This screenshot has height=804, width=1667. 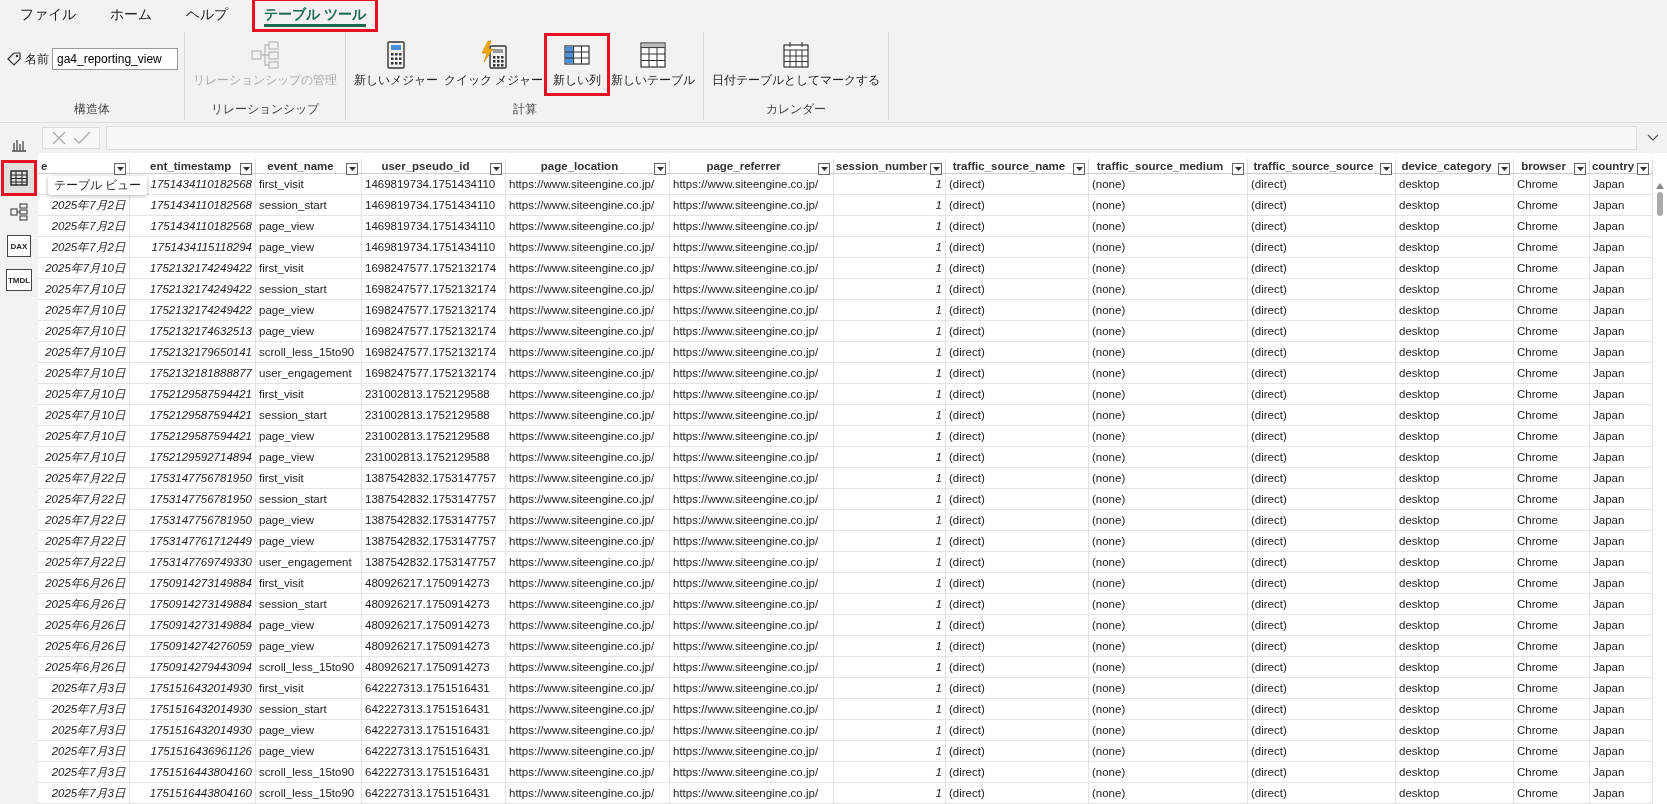 What do you see at coordinates (191, 166) in the screenshot?
I see `column-header: ent_timestamp` at bounding box center [191, 166].